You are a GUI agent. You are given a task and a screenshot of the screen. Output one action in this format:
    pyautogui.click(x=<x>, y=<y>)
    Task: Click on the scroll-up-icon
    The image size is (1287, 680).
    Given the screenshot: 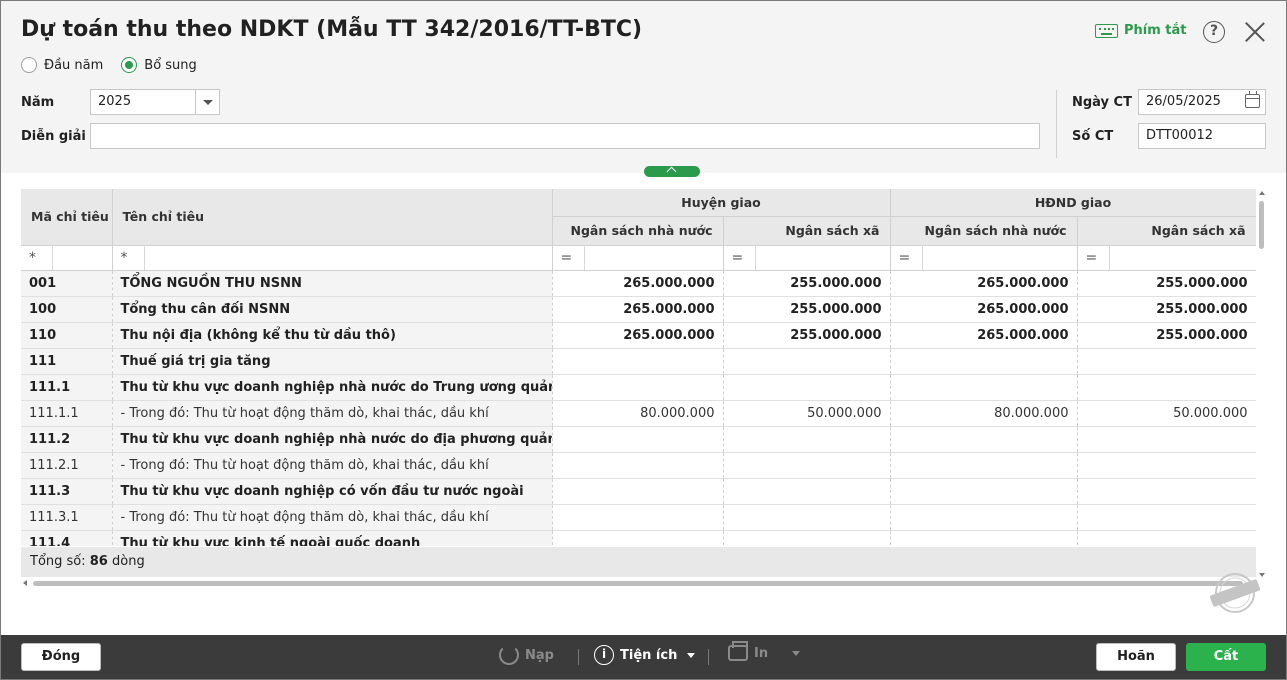 What is the action you would take?
    pyautogui.click(x=1262, y=193)
    